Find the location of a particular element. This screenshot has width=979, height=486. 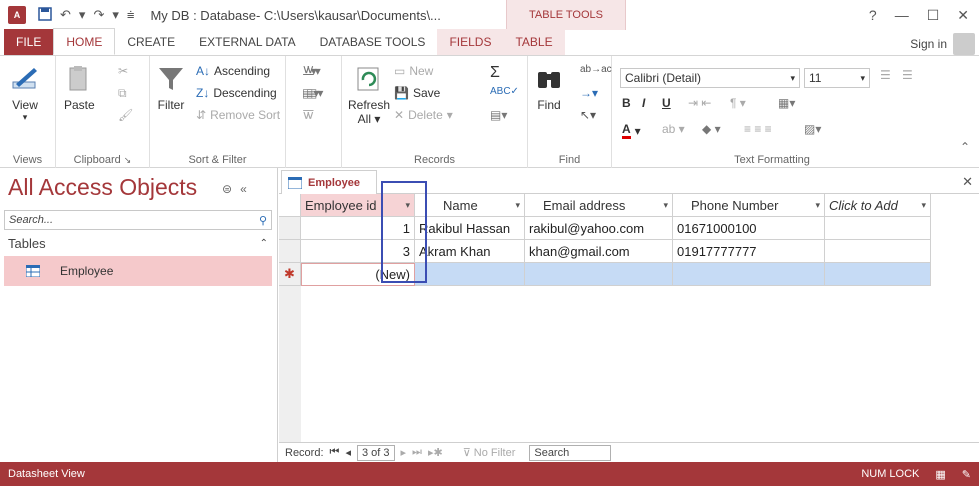

nav-search-input: Search... ⚲ is located at coordinates (138, 220).